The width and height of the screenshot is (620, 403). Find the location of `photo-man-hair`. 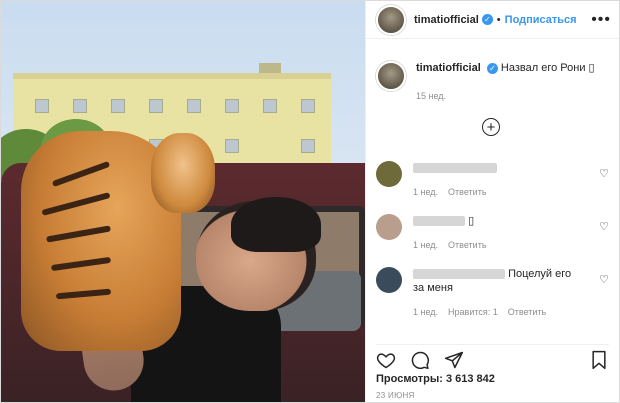

photo-man-hair is located at coordinates (276, 224).